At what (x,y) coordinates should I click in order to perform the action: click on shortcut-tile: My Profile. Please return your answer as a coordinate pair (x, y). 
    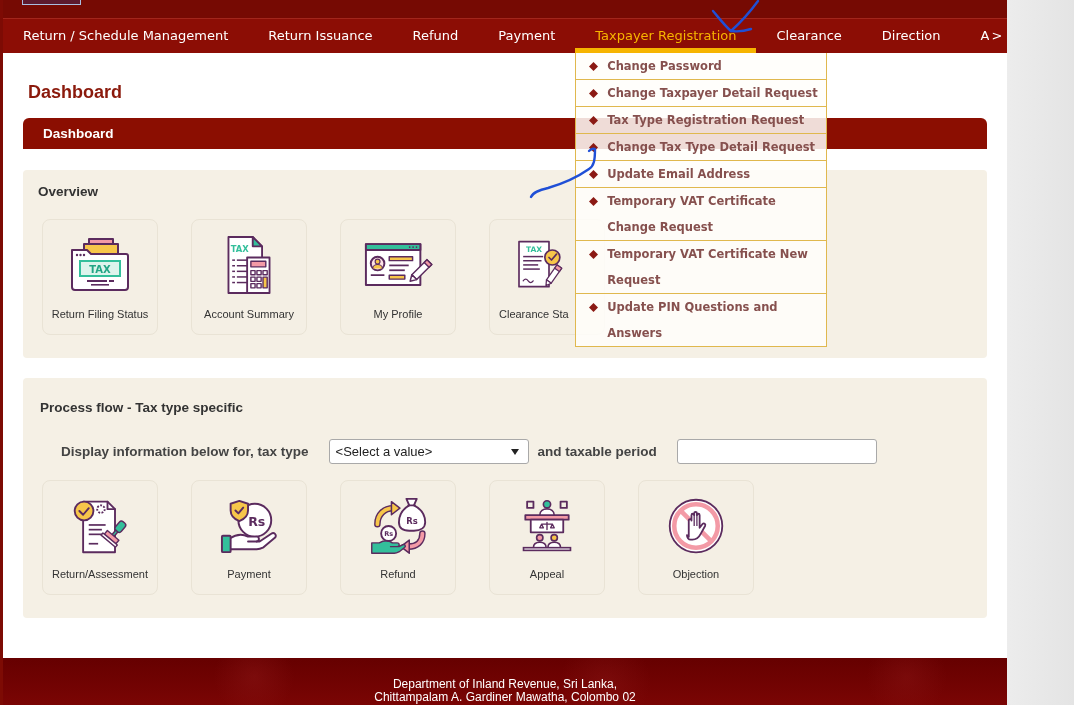
    Looking at the image, I should click on (398, 277).